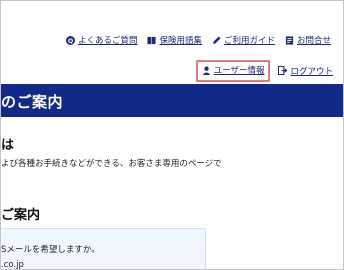  What do you see at coordinates (180, 41) in the screenshot?
I see `glossary-label: 保険用語集` at bounding box center [180, 41].